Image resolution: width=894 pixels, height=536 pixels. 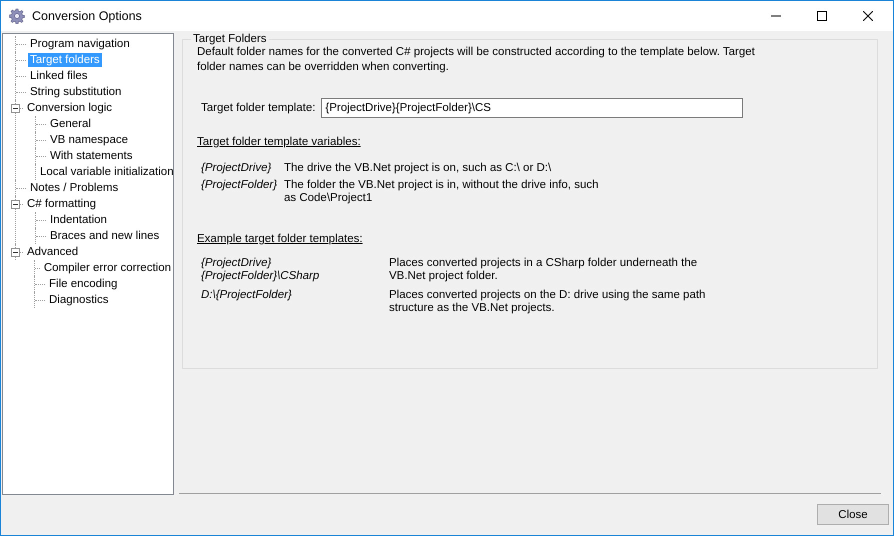 What do you see at coordinates (52, 252) in the screenshot?
I see `tree-item: Advanced` at bounding box center [52, 252].